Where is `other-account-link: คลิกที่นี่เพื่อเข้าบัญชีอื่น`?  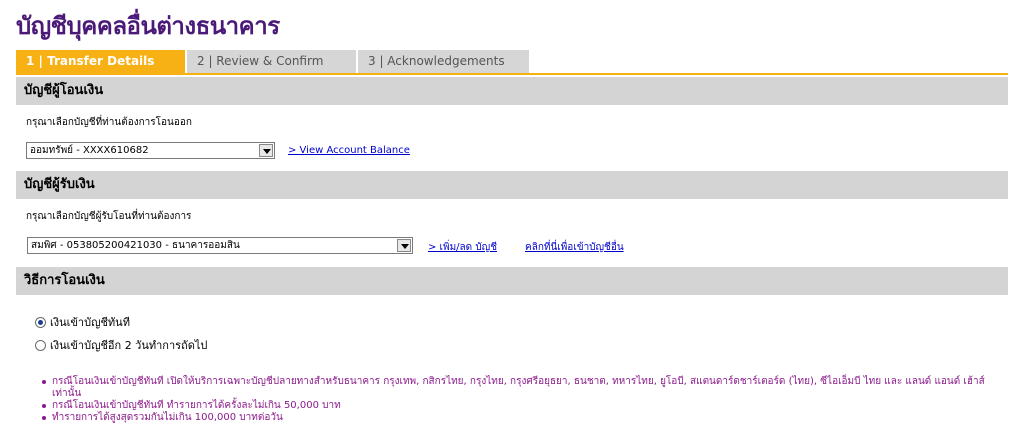 other-account-link: คลิกที่นี่เพื่อเข้าบัญชีอื่น is located at coordinates (574, 247).